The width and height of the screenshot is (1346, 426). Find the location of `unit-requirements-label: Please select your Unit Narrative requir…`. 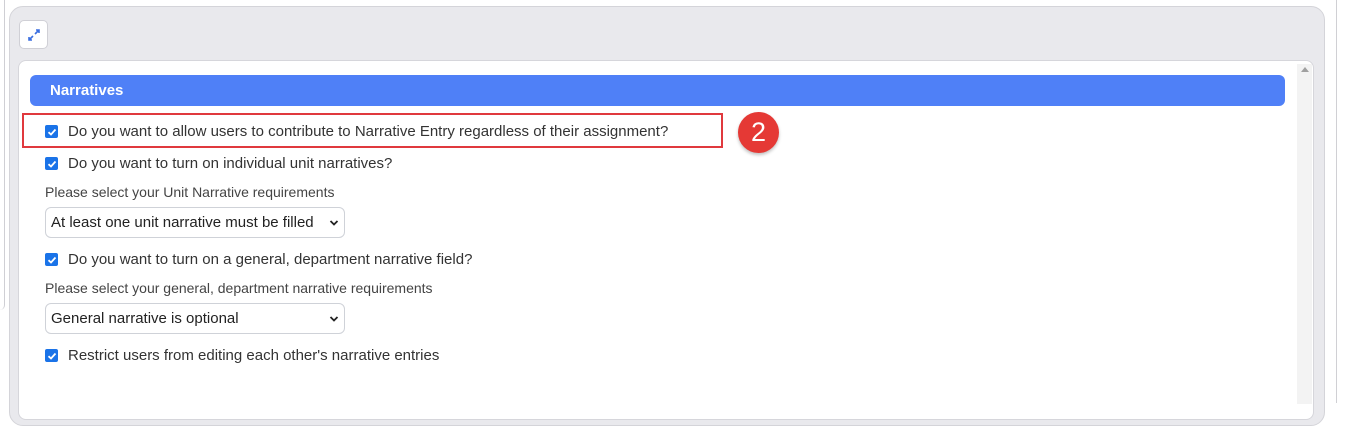

unit-requirements-label: Please select your Unit Narrative requir… is located at coordinates (190, 192).